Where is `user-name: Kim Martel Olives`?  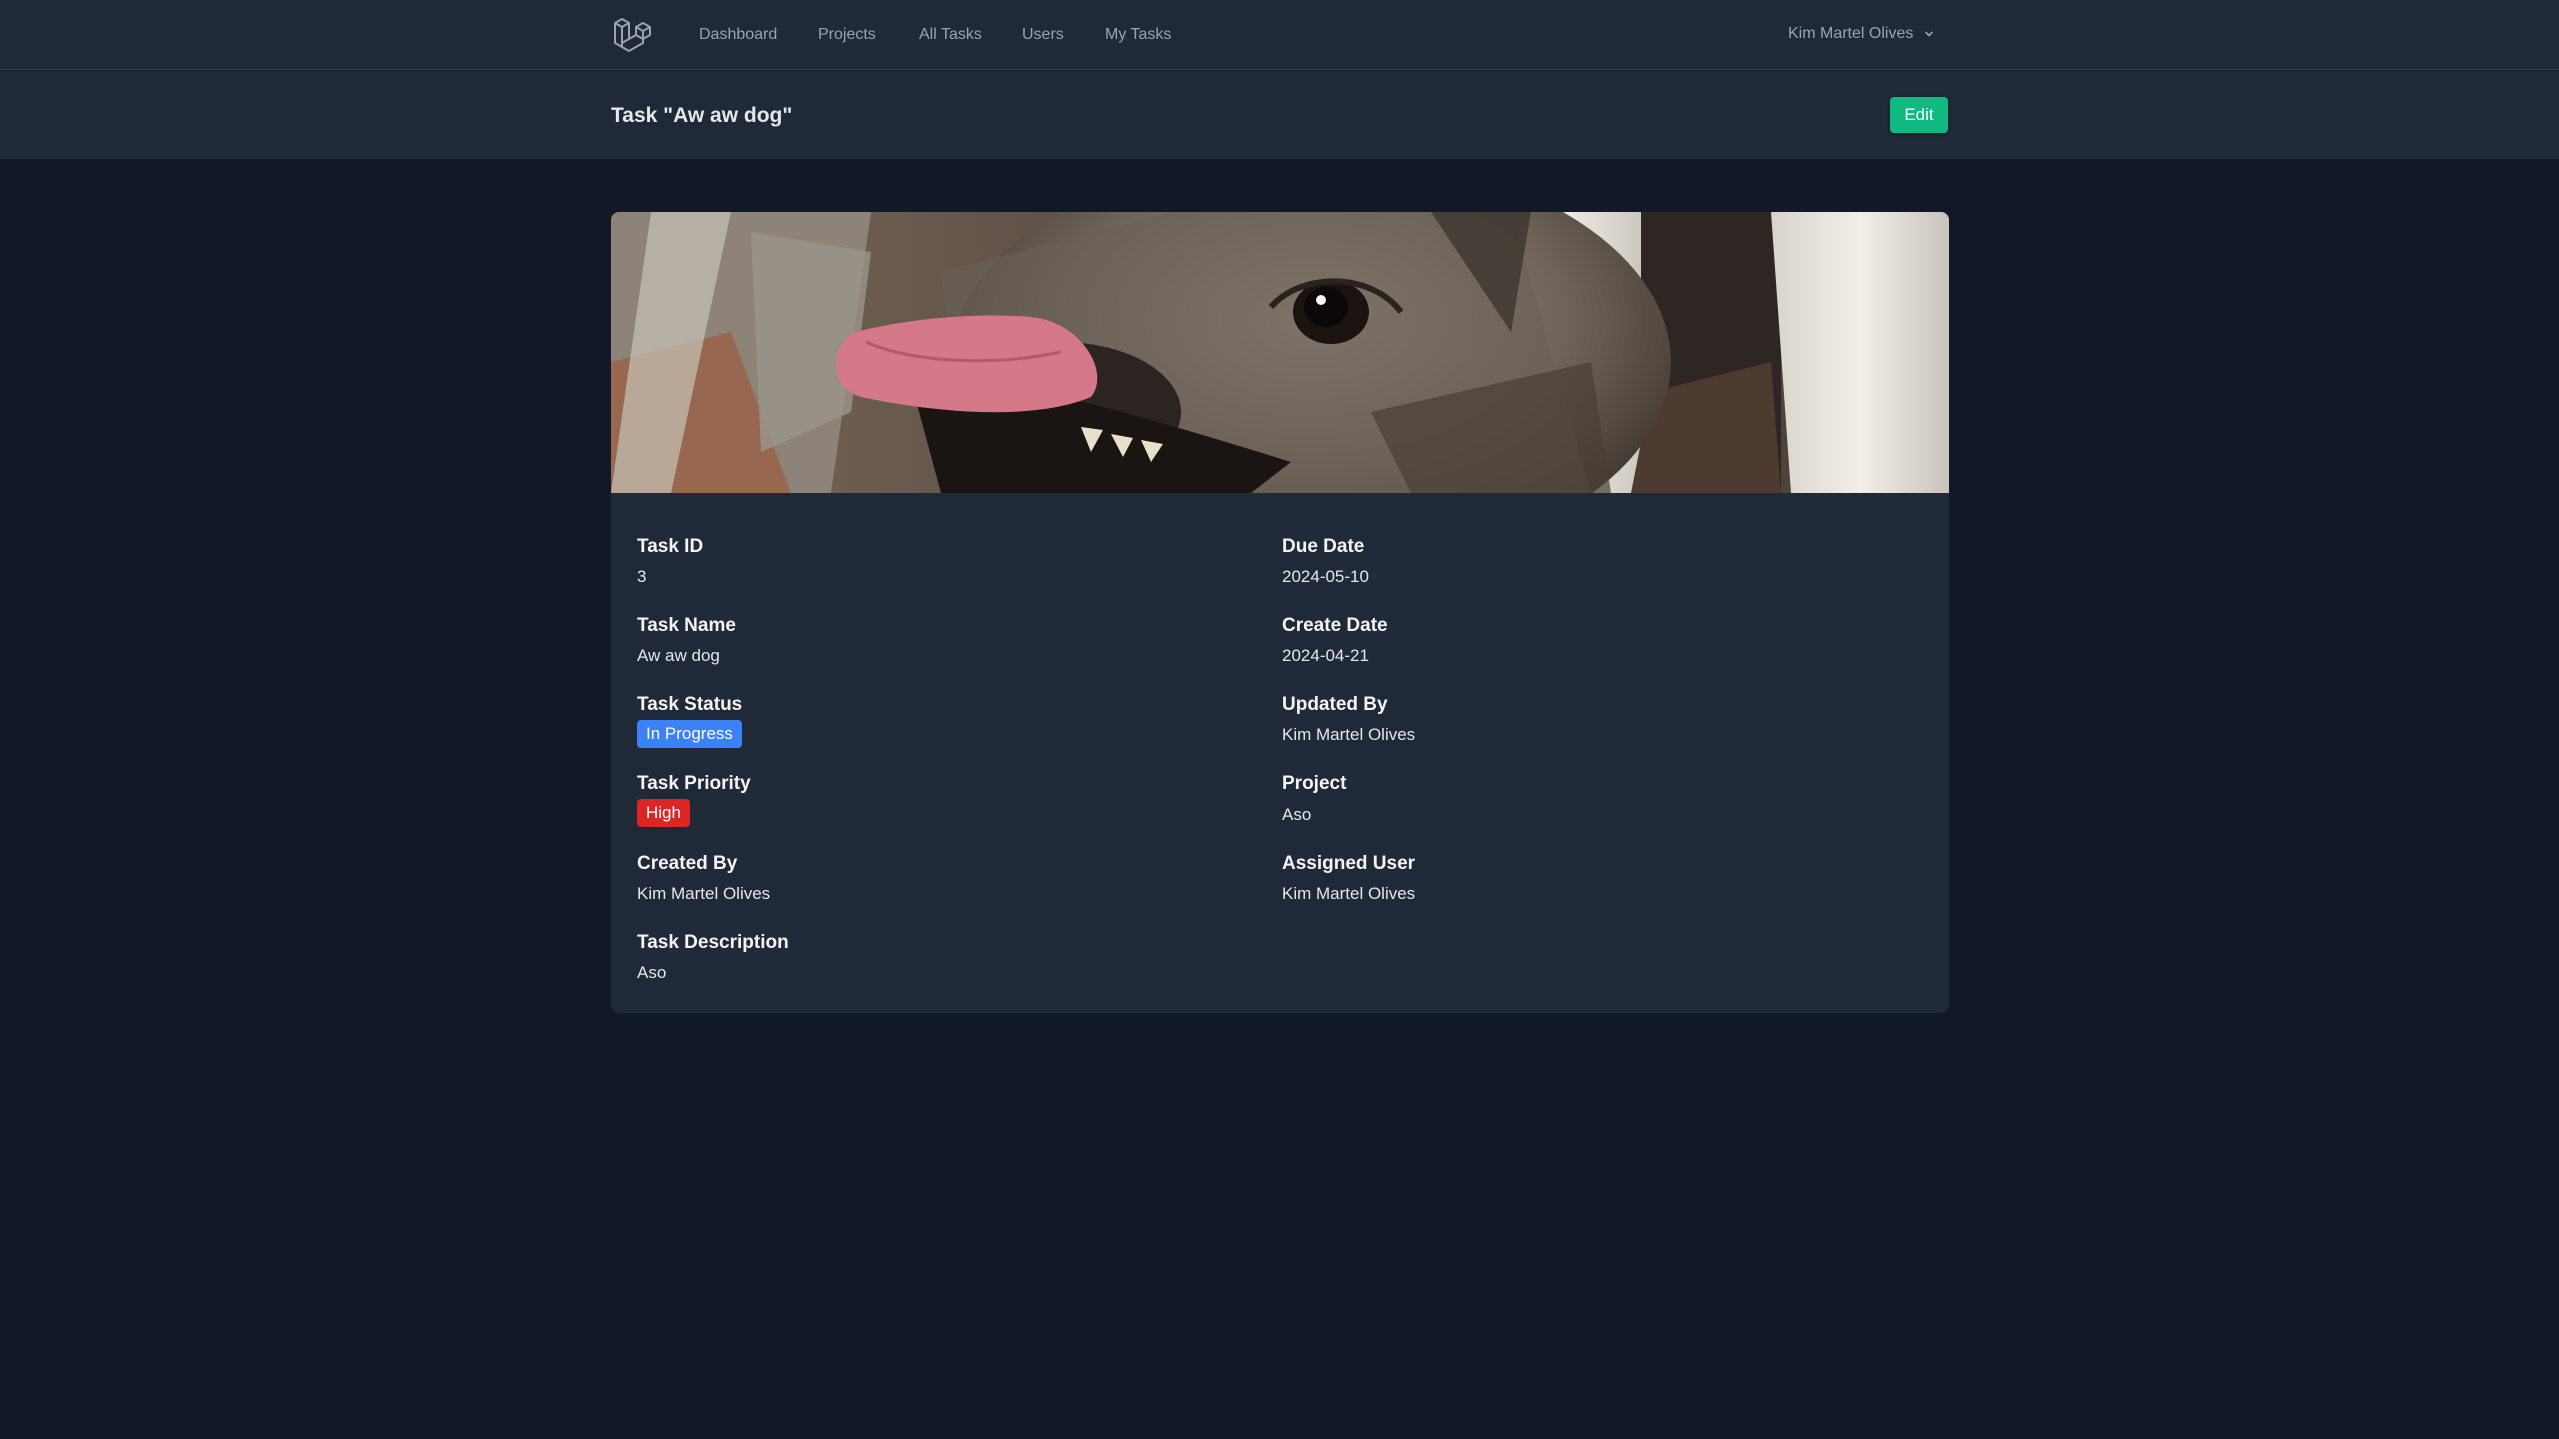
user-name: Kim Martel Olives is located at coordinates (1851, 33).